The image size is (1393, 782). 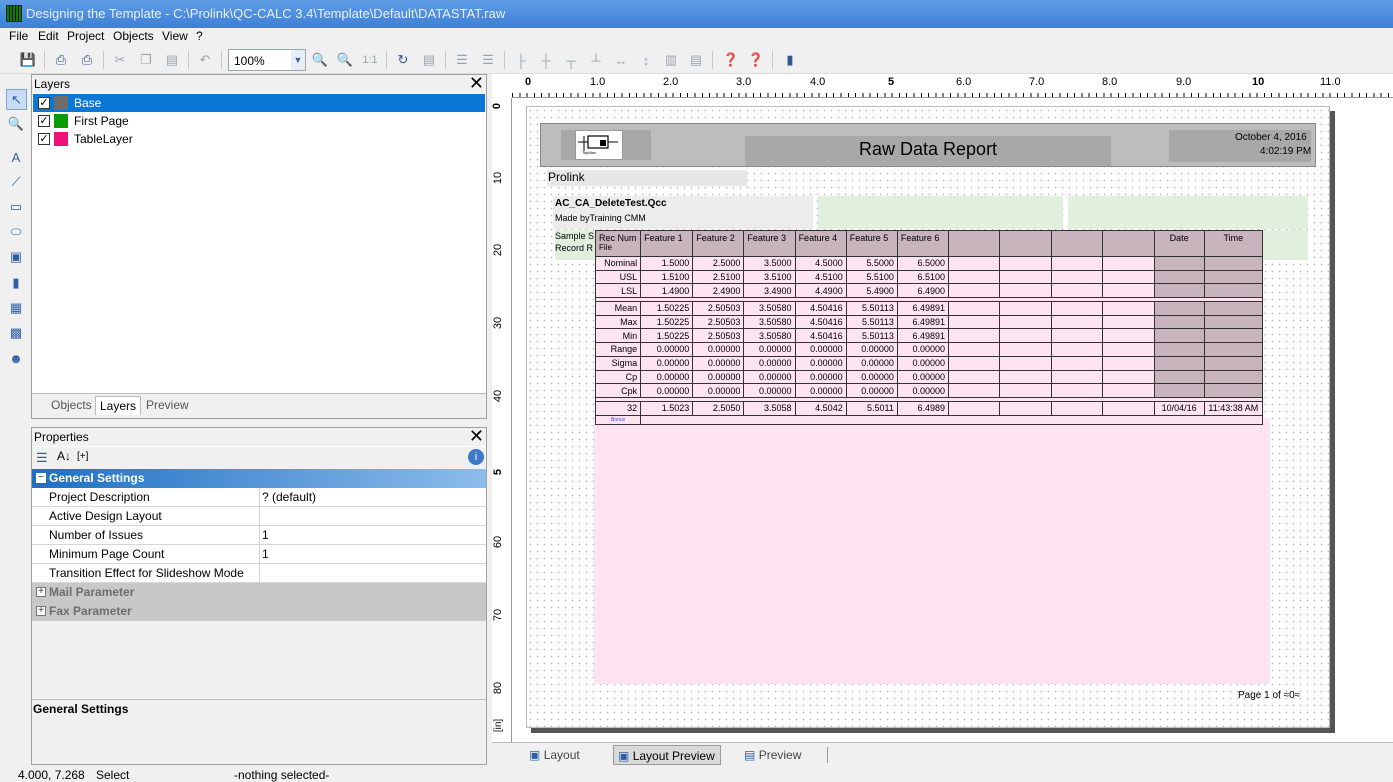 What do you see at coordinates (146, 60) in the screenshot?
I see `copy-icon: ❐` at bounding box center [146, 60].